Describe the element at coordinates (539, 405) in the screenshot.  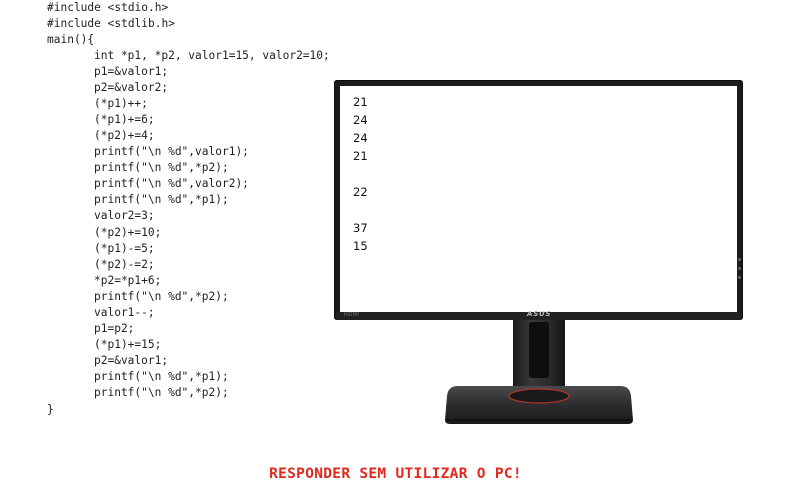
I see `monitor-stand-base` at that location.